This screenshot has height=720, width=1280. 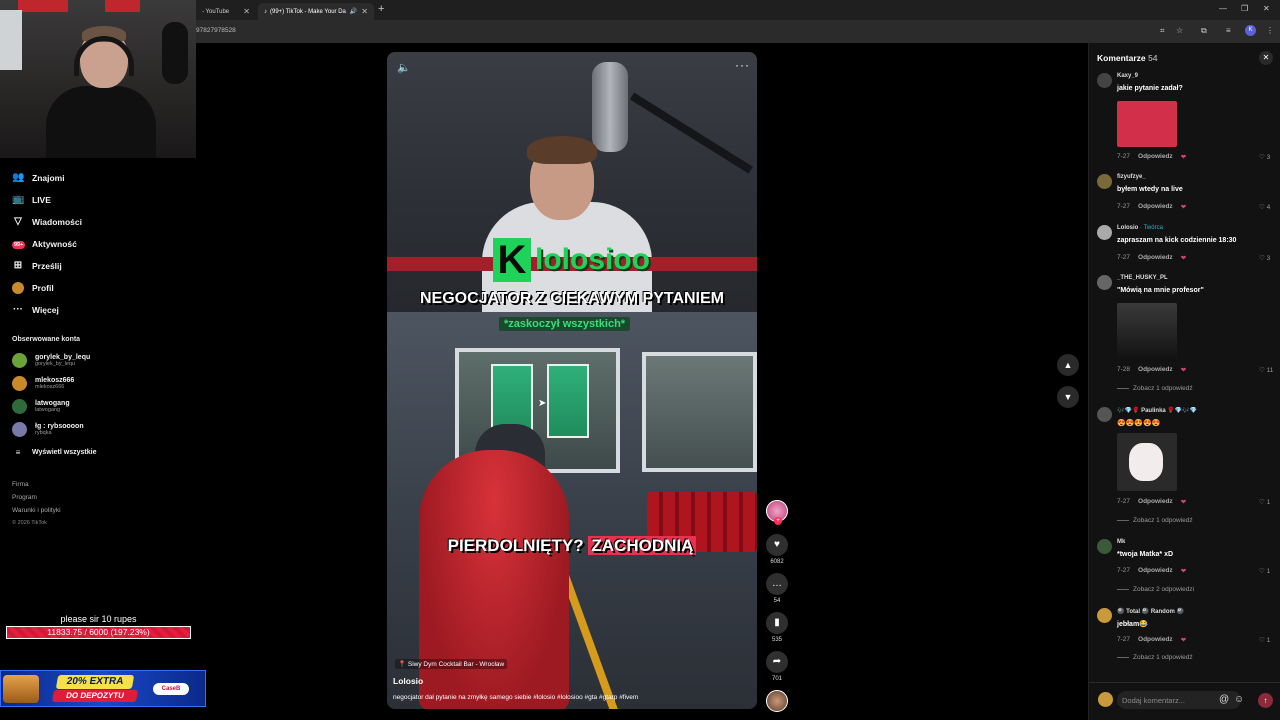 What do you see at coordinates (1121, 58) in the screenshot?
I see `comments-title-label: Komentarze` at bounding box center [1121, 58].